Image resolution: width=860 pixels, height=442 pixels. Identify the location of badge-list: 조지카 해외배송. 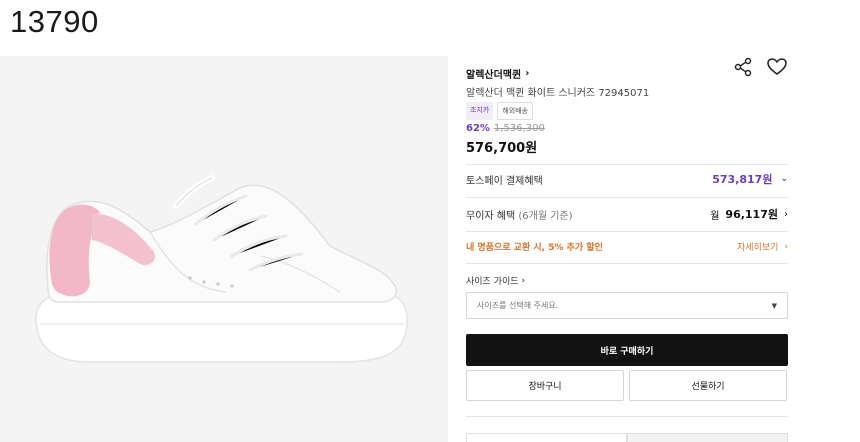
(500, 111).